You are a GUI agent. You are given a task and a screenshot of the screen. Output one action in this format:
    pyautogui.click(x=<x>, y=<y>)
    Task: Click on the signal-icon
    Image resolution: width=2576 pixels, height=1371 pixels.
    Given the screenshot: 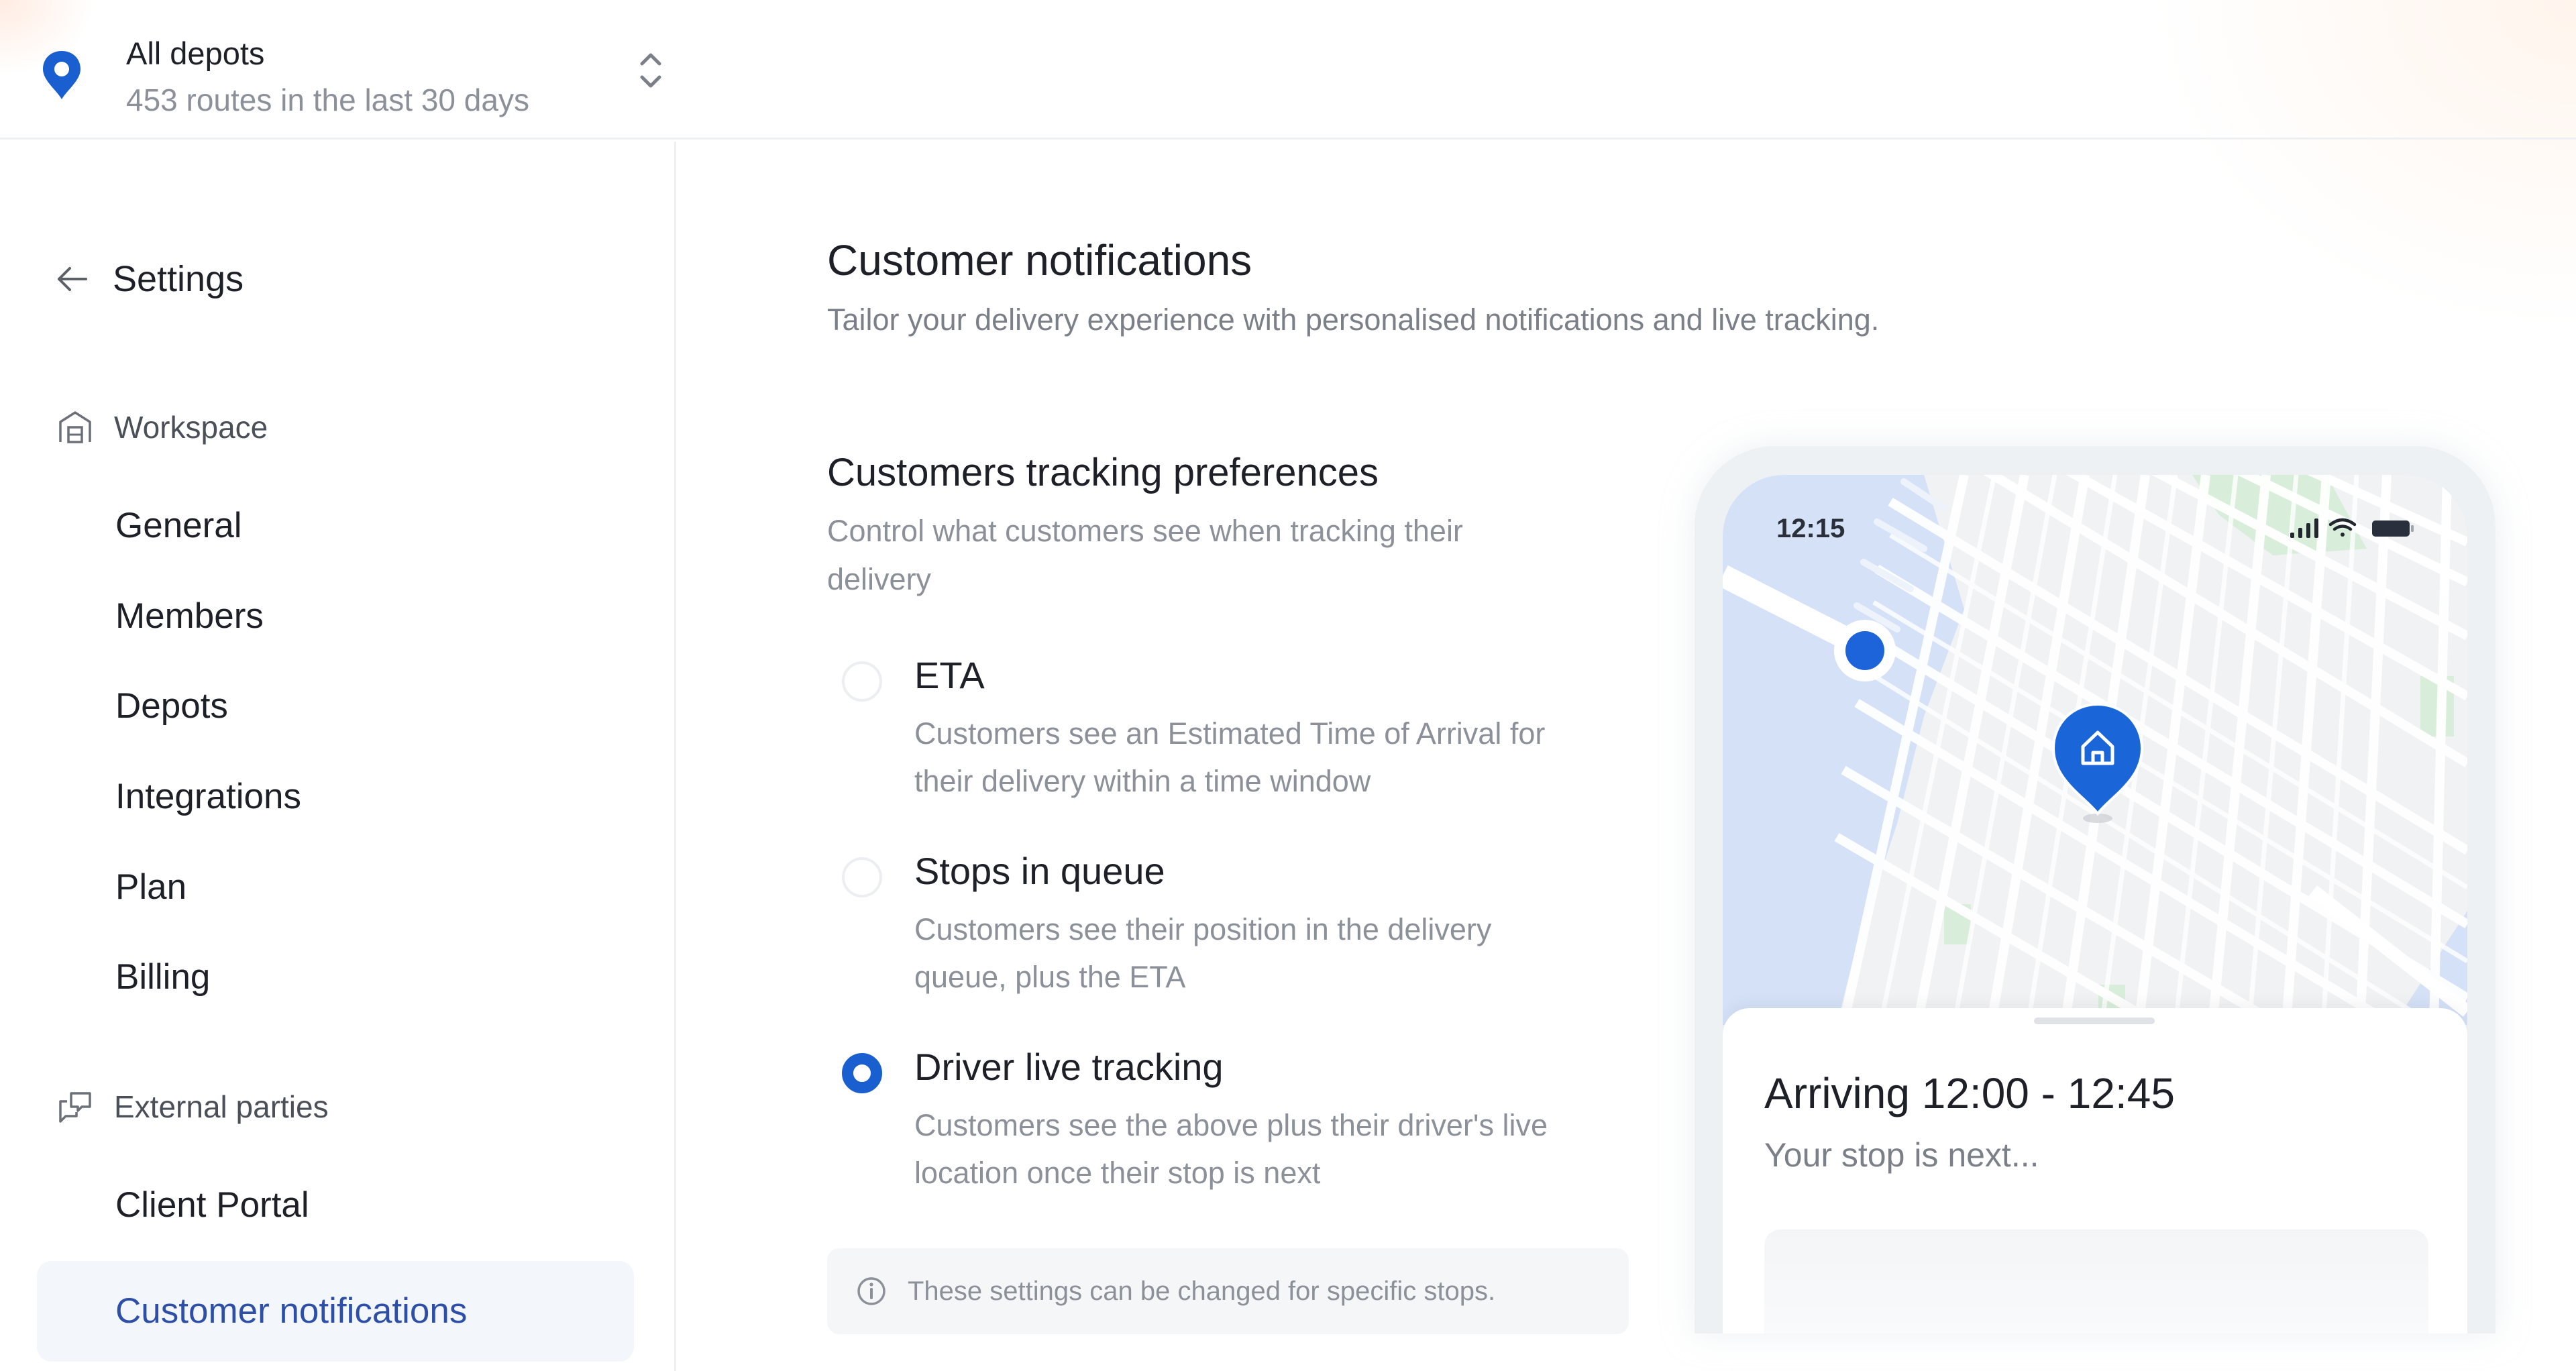 What is the action you would take?
    pyautogui.click(x=2304, y=528)
    